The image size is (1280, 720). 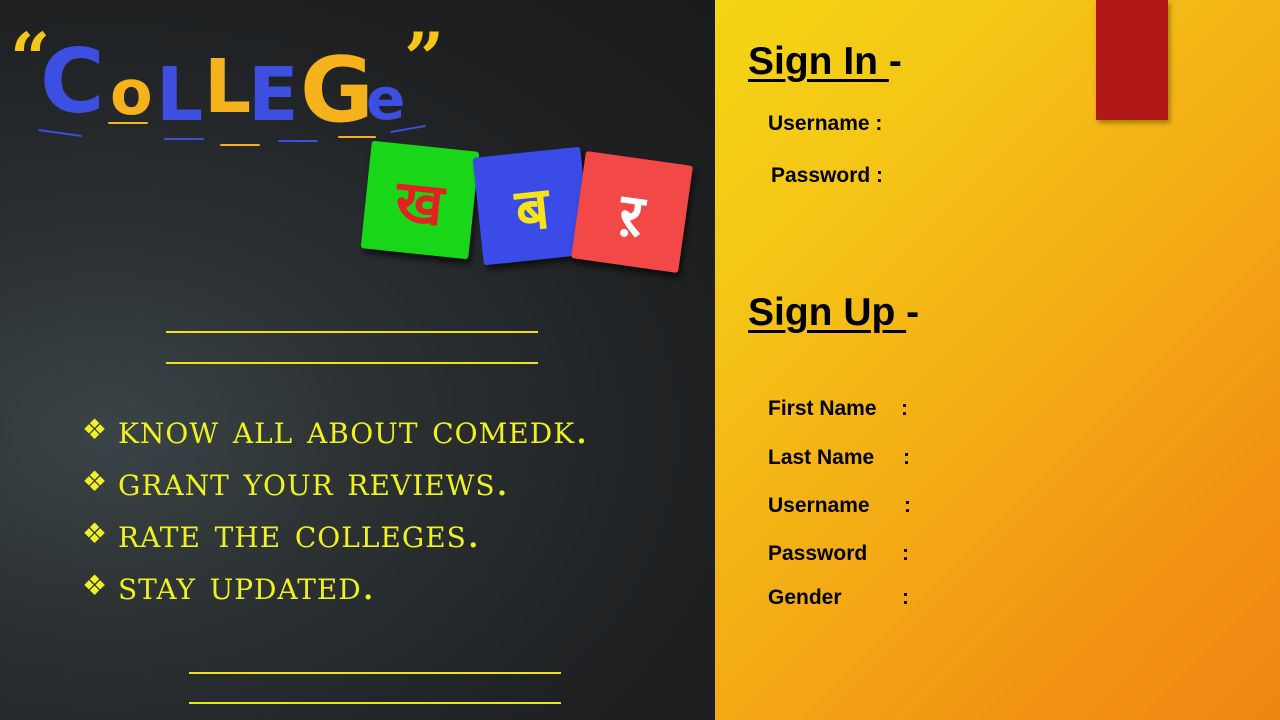 I want to click on feature-text: Stay updated., so click(x=247, y=586).